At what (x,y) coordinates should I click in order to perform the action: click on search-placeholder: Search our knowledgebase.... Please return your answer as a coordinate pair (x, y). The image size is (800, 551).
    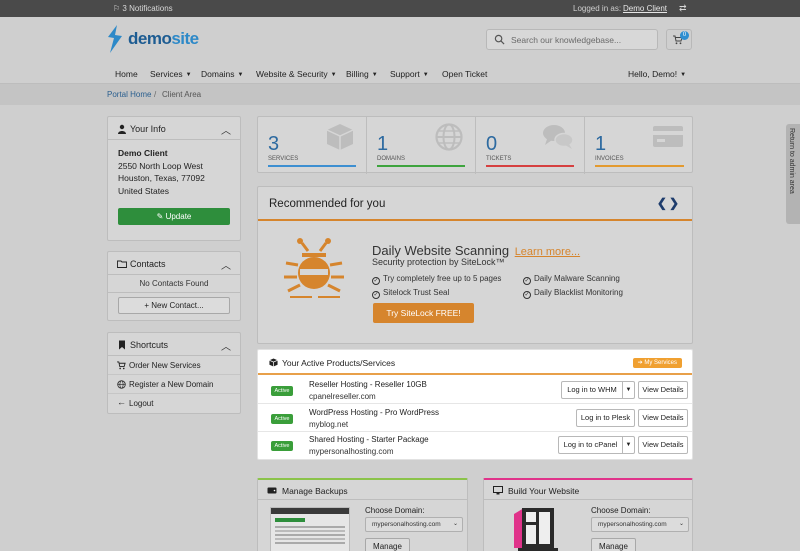
    Looking at the image, I should click on (566, 40).